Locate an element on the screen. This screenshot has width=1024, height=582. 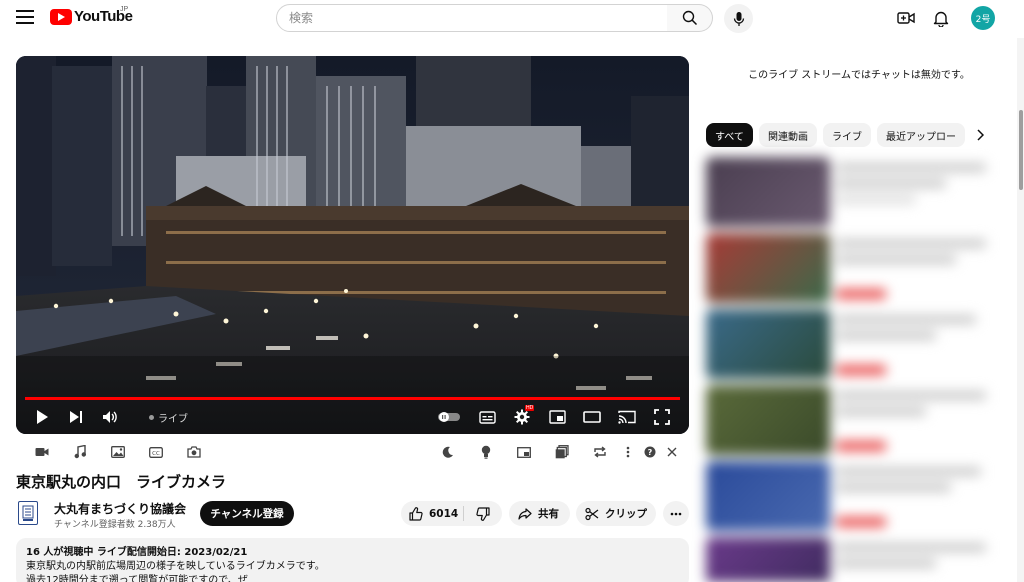
chip-live: ライブ is located at coordinates (847, 135).